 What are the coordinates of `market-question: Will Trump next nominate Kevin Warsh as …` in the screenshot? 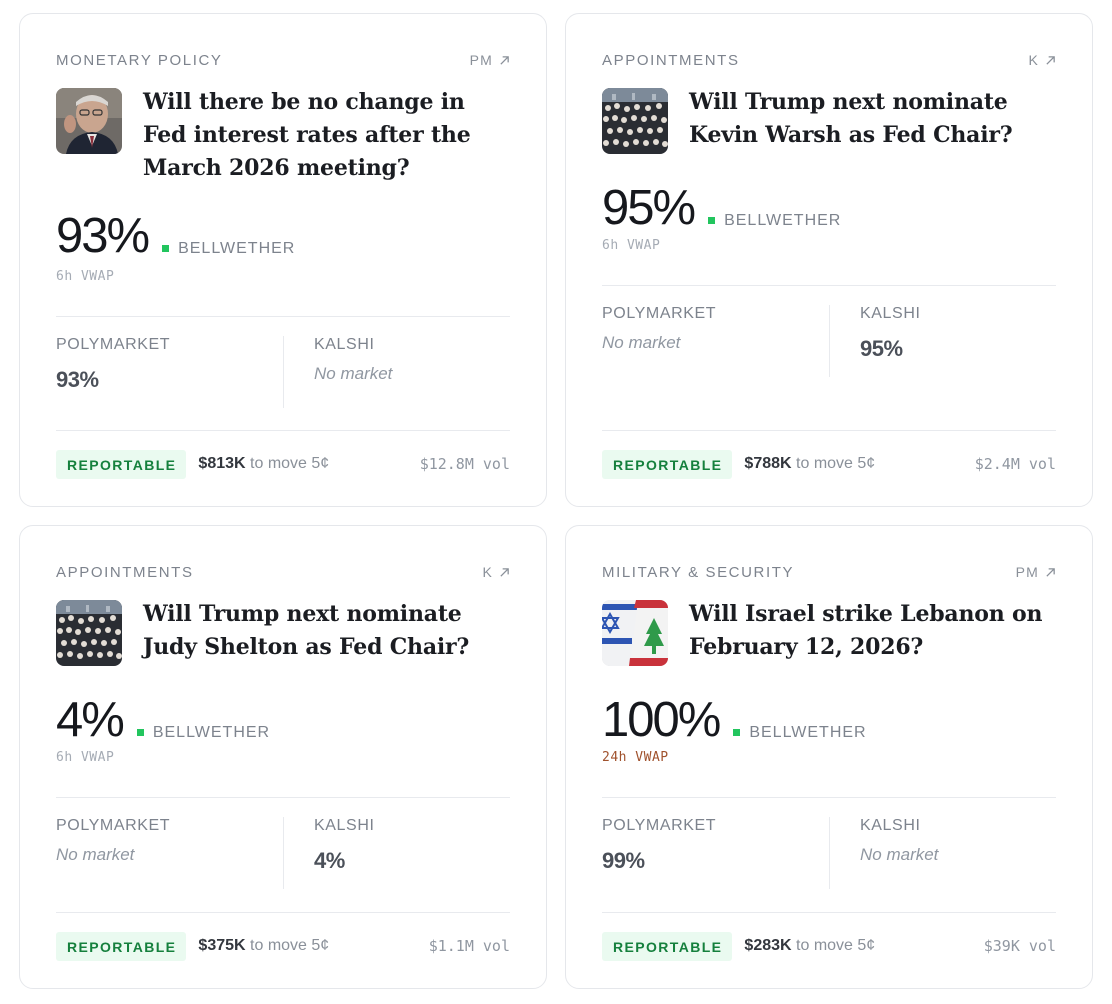 It's located at (851, 118).